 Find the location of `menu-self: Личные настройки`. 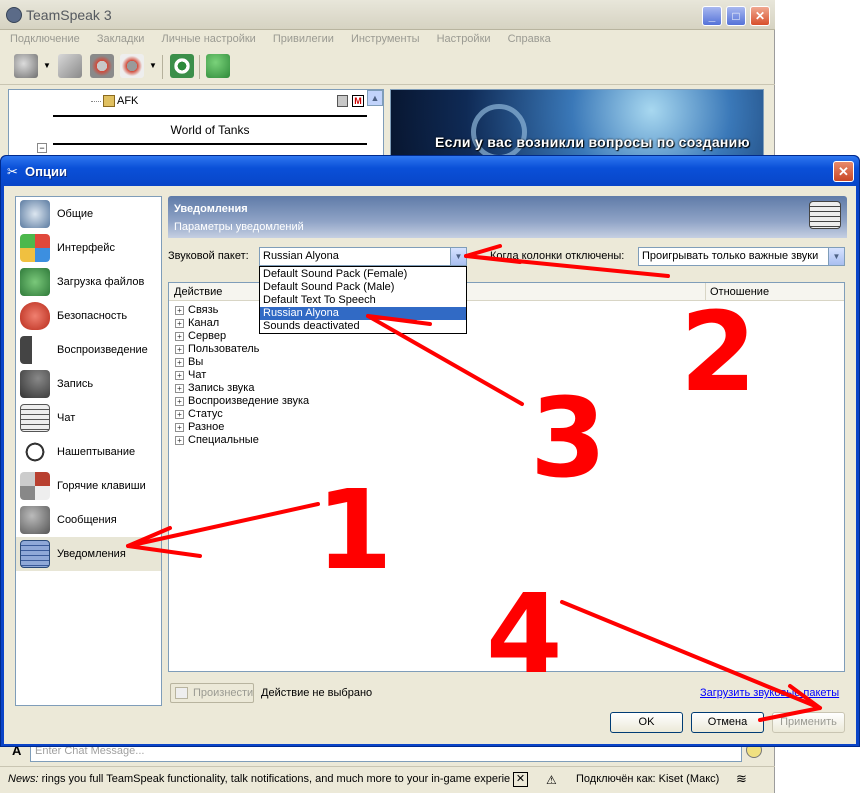

menu-self: Личные настройки is located at coordinates (208, 39).